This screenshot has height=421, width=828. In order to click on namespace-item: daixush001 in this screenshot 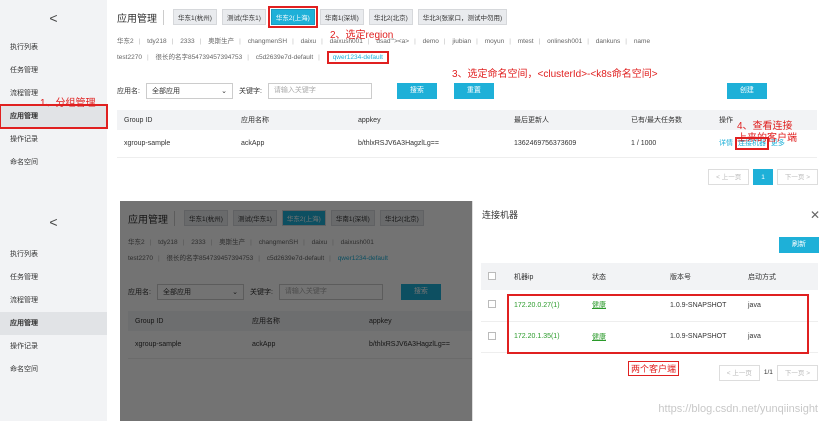, I will do `click(357, 242)`.